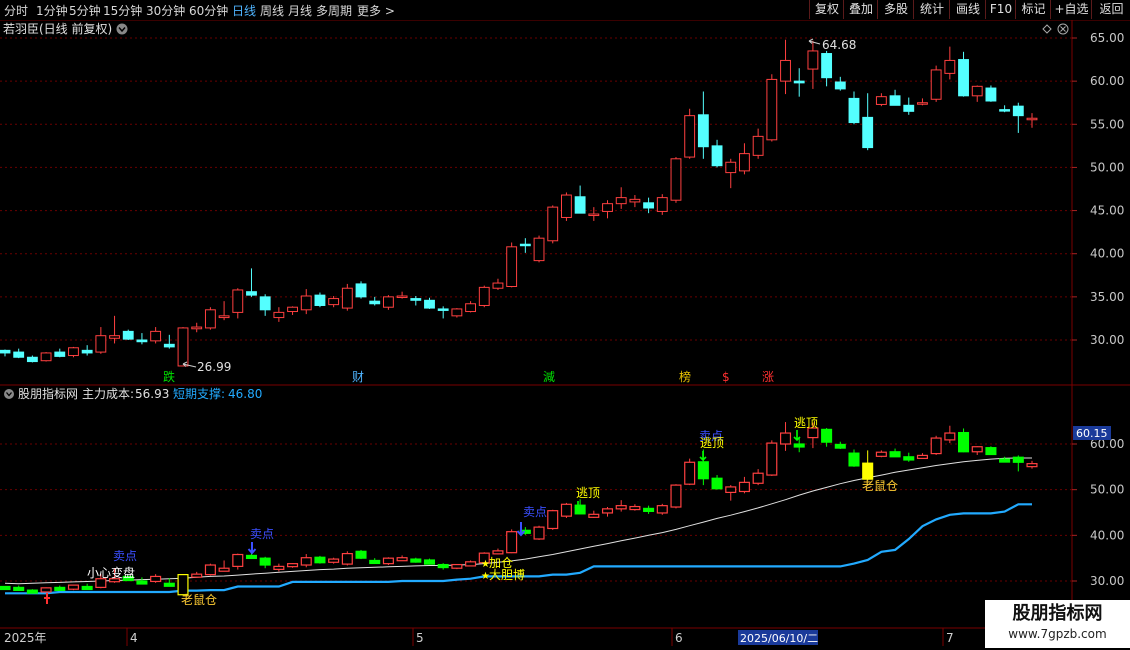 This screenshot has width=1130, height=650. I want to click on price-tick-label: 40.00, so click(1107, 254).